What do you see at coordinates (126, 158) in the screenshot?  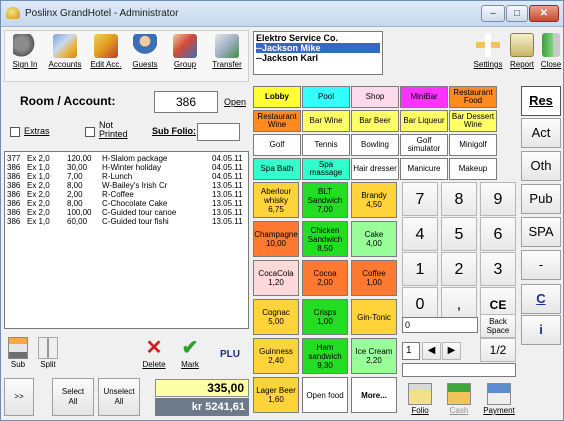 I see `transaction-row: 377 Ex 2,0 120,00 H-Slalom package 04.05.11` at bounding box center [126, 158].